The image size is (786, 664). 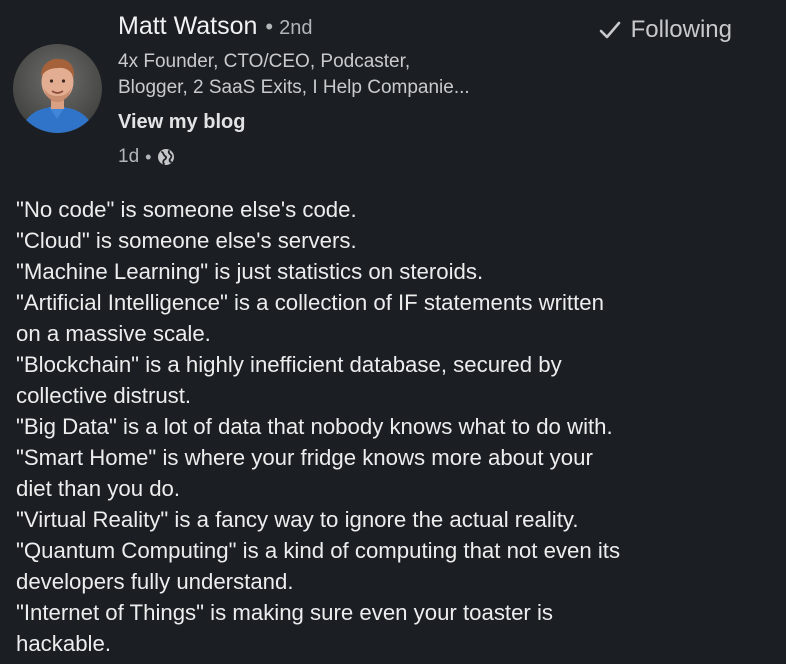 What do you see at coordinates (609, 30) in the screenshot?
I see `checkmark-icon` at bounding box center [609, 30].